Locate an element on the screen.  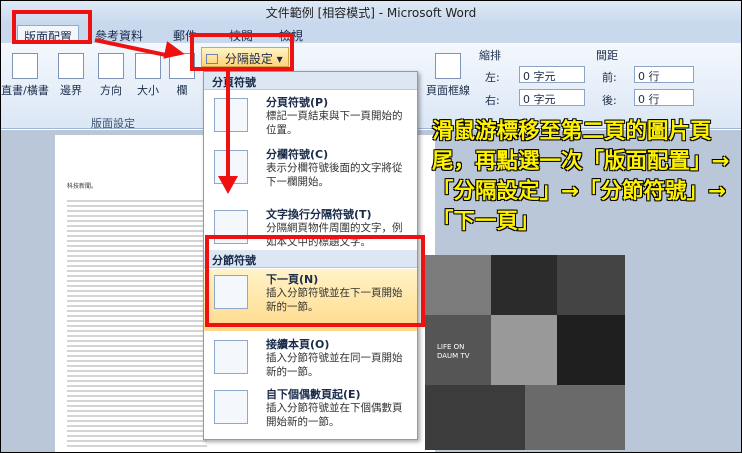
page-borders-icon is located at coordinates (448, 66).